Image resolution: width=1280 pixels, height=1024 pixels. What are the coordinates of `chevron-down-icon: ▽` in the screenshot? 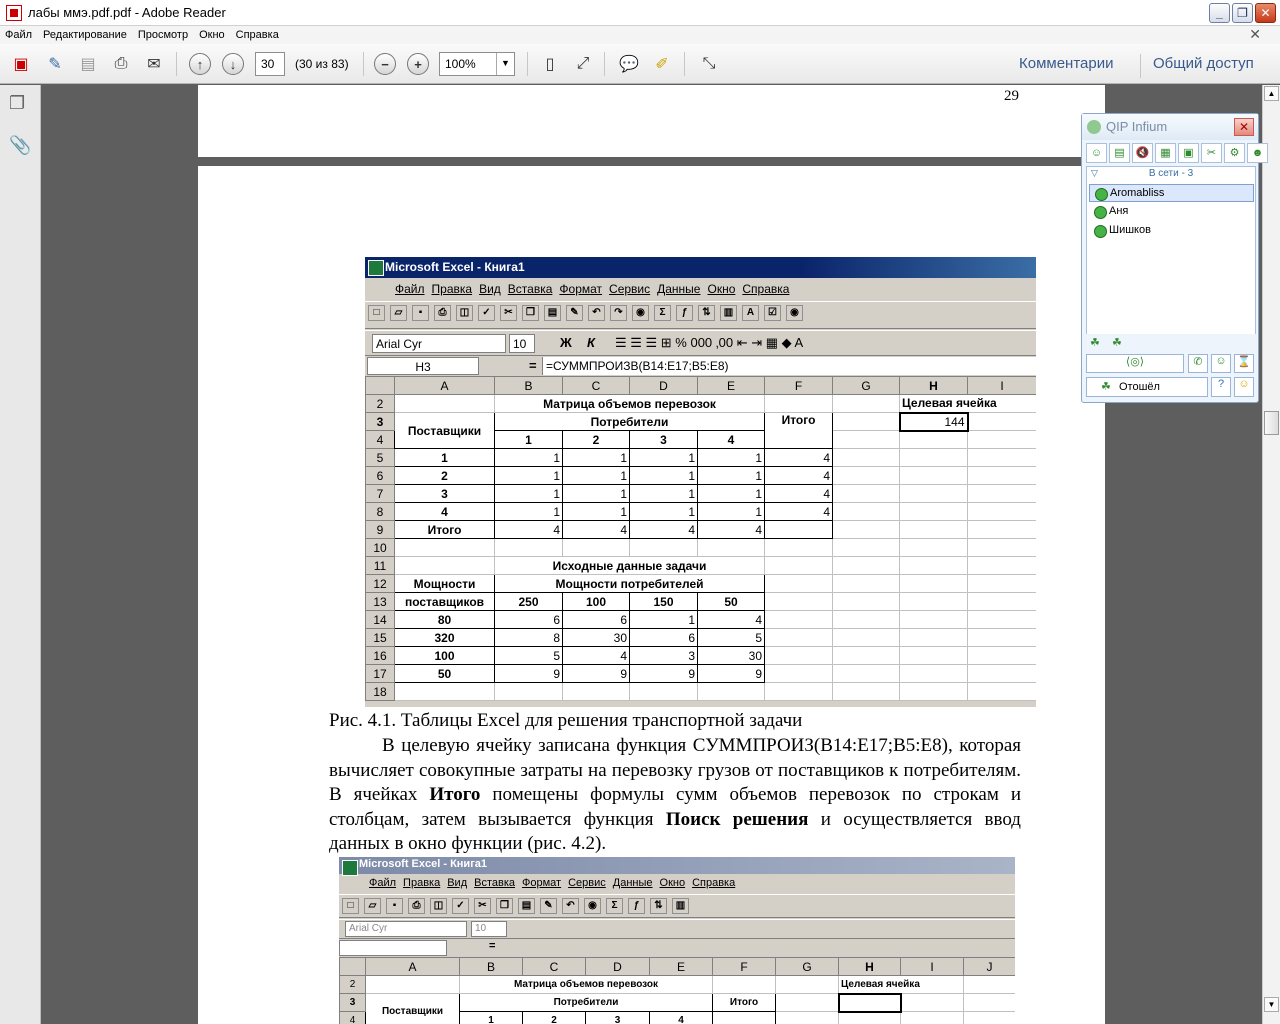 It's located at (1094, 173).